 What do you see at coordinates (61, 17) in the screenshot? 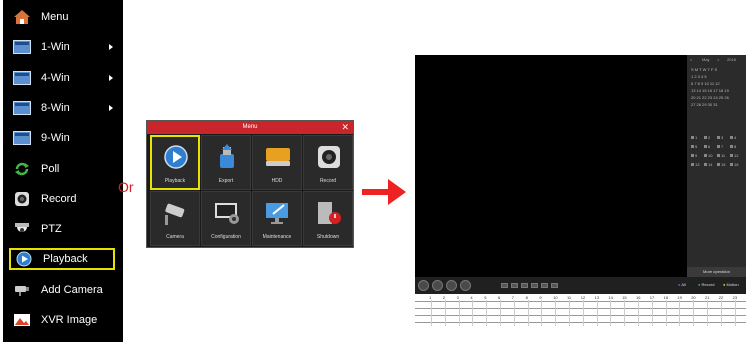
I see `menu-item-menu: Menu` at bounding box center [61, 17].